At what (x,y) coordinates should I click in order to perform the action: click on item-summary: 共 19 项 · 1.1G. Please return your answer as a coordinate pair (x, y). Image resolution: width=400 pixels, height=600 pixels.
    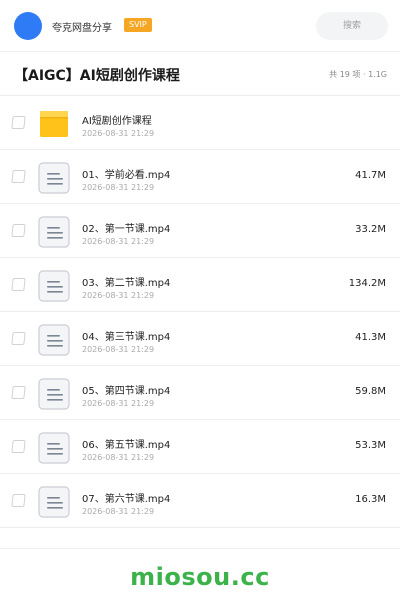
    Looking at the image, I should click on (358, 74).